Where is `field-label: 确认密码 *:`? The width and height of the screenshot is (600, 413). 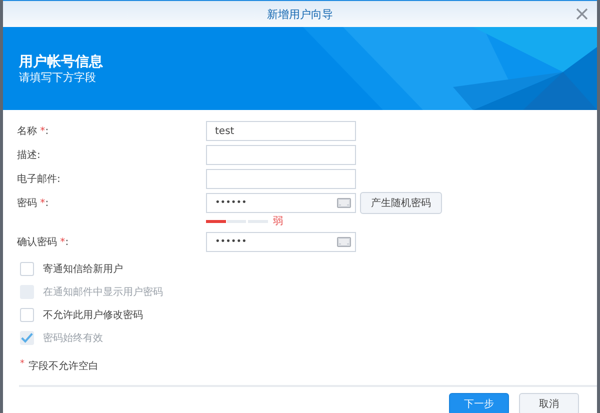
field-label: 确认密码 *: is located at coordinates (43, 242).